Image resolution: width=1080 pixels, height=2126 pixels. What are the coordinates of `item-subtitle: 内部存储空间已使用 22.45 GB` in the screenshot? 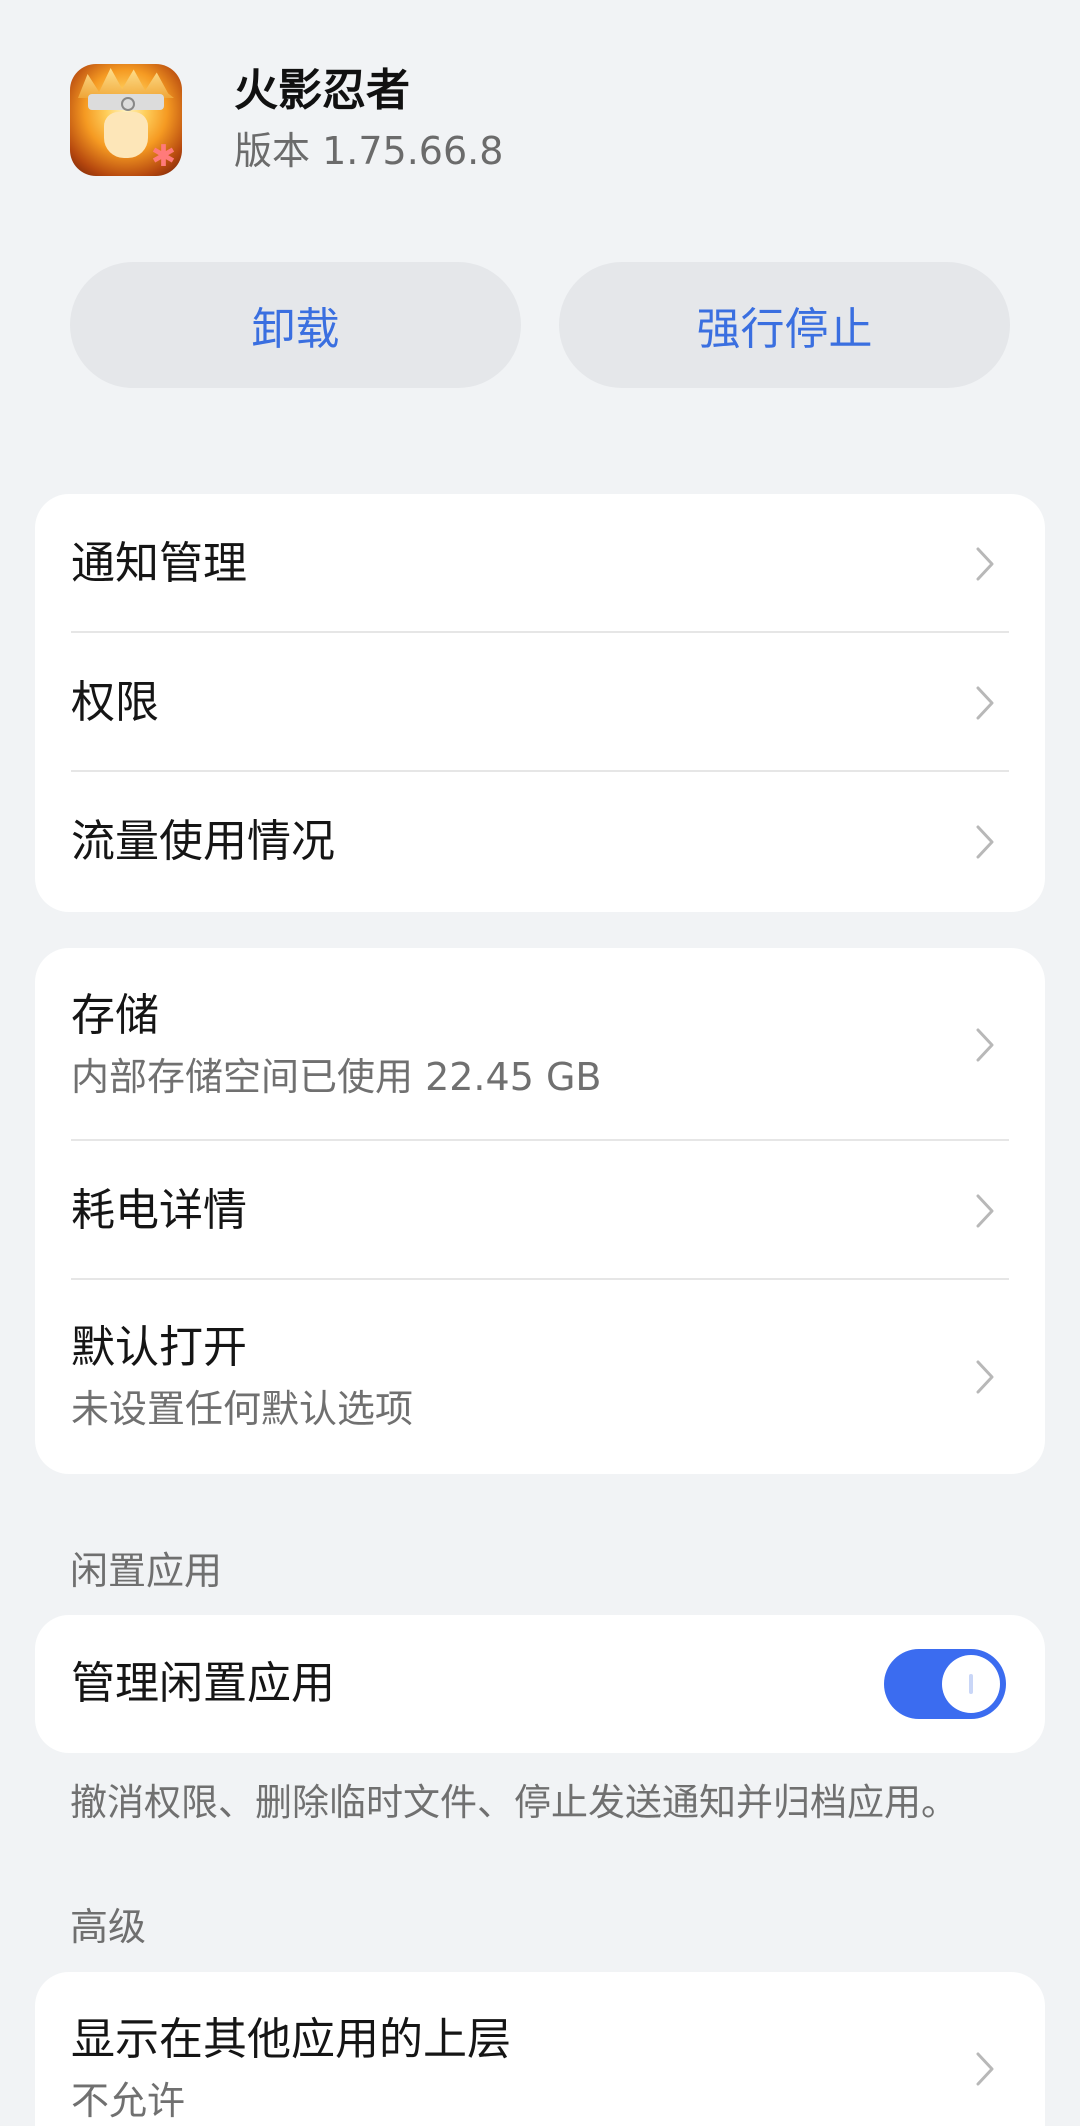 It's located at (336, 1076).